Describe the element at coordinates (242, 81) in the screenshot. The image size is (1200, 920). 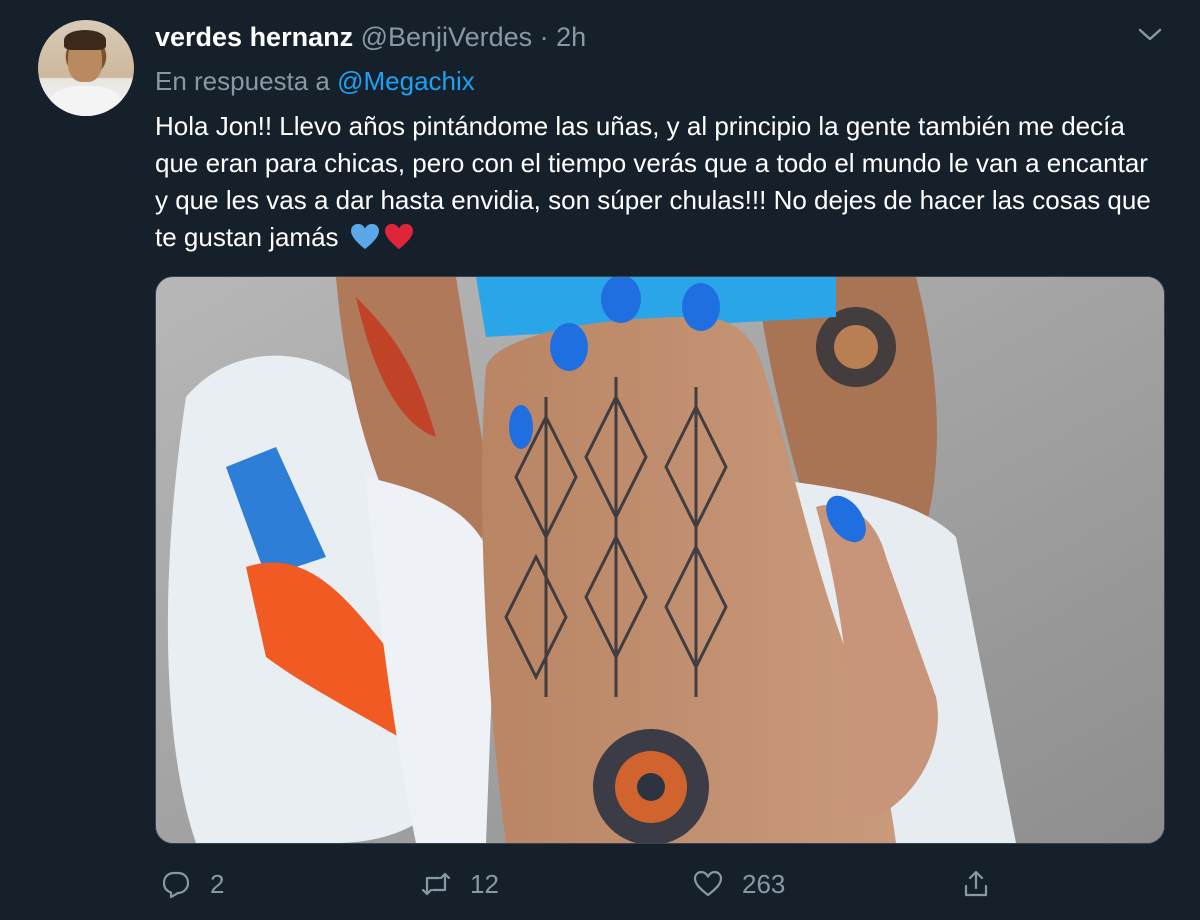
I see `reply-prefix: En respuesta a` at that location.